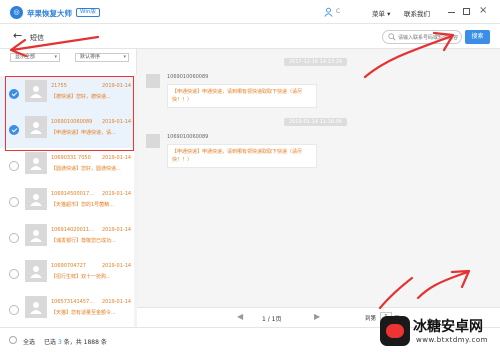  Describe the element at coordinates (250, 12) in the screenshot. I see `title-bar: ◎ 苹果恢复大师 Win版 C 菜单 ▾ 联系我们 ×` at that location.